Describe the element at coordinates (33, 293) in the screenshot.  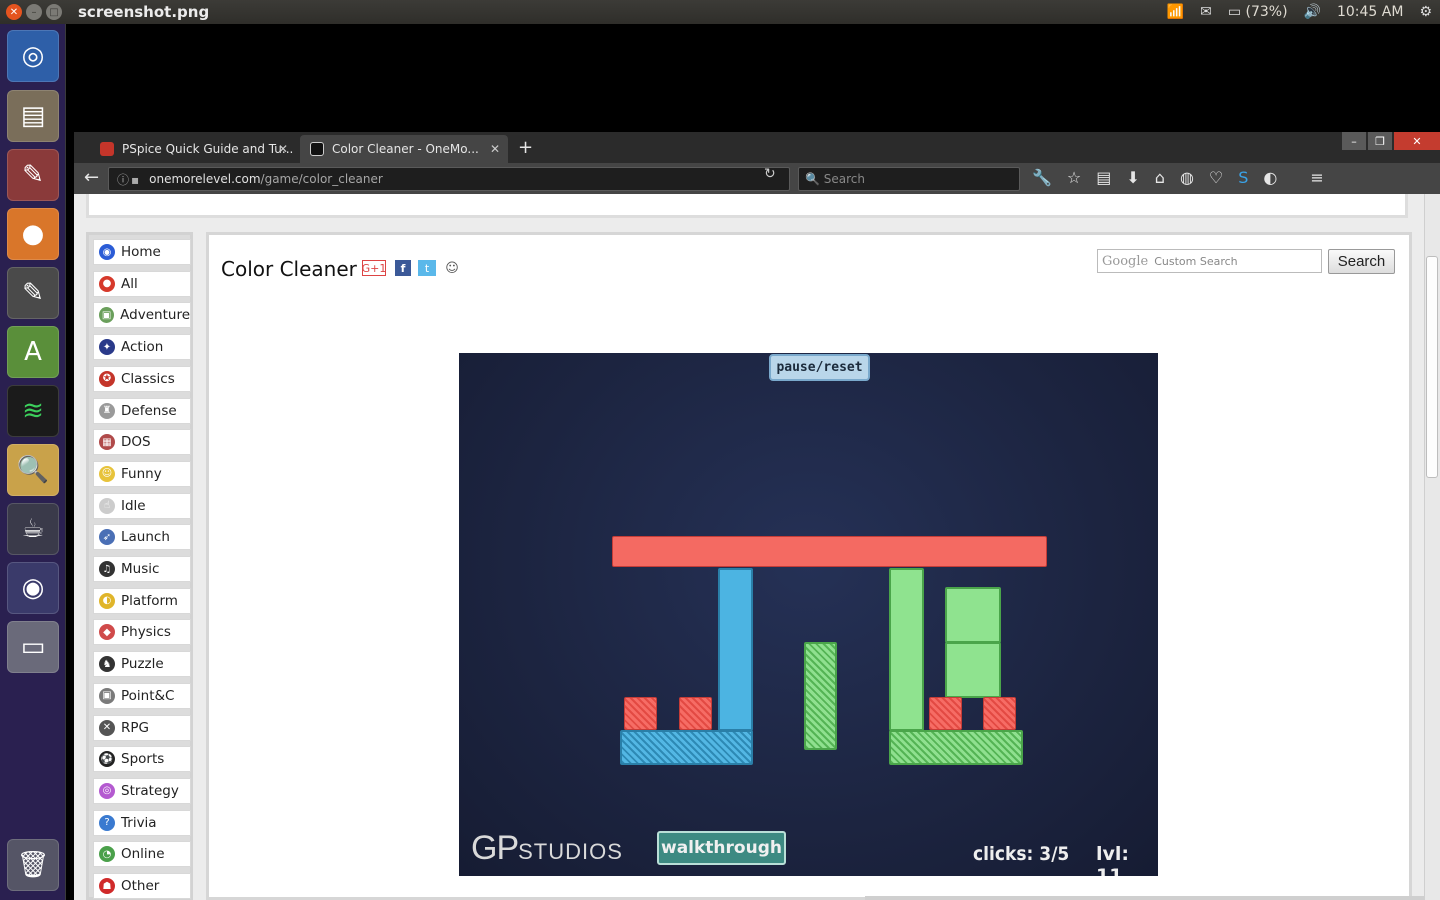
I see `text-editor-icon: ✎` at that location.